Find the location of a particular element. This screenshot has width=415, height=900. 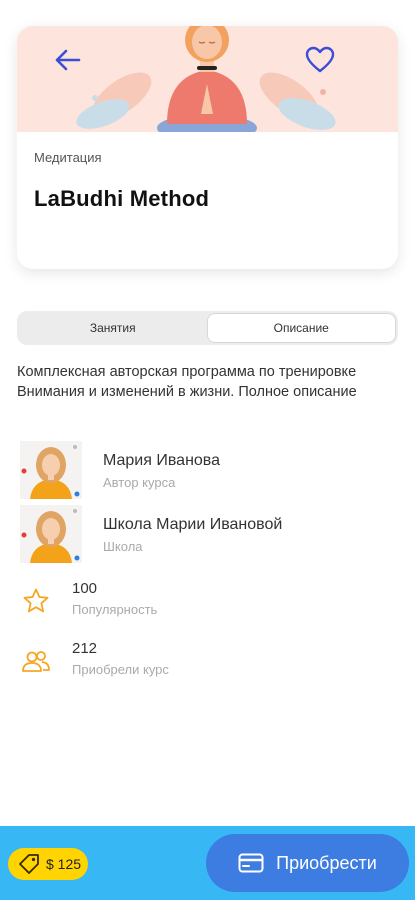

tab-description: Описание is located at coordinates (301, 328).